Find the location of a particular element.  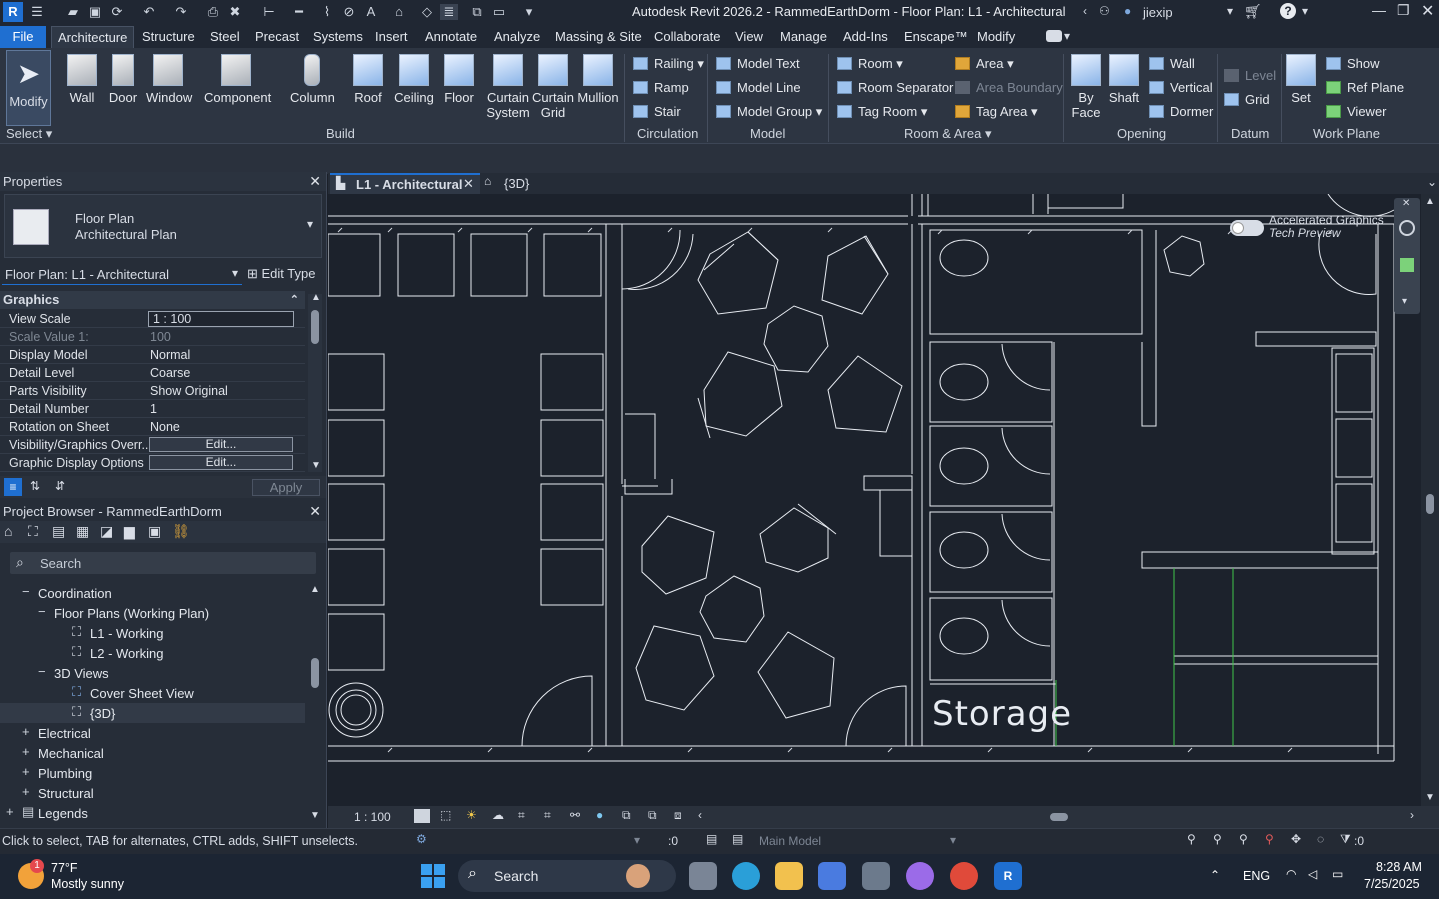

save-icon: ▣ is located at coordinates (95, 12).